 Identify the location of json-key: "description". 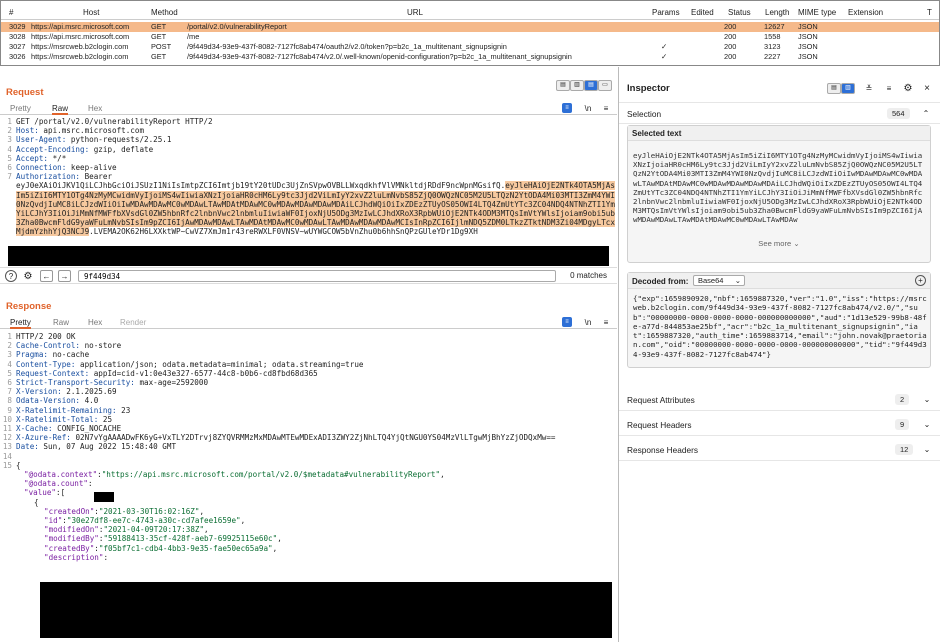
(74, 557).